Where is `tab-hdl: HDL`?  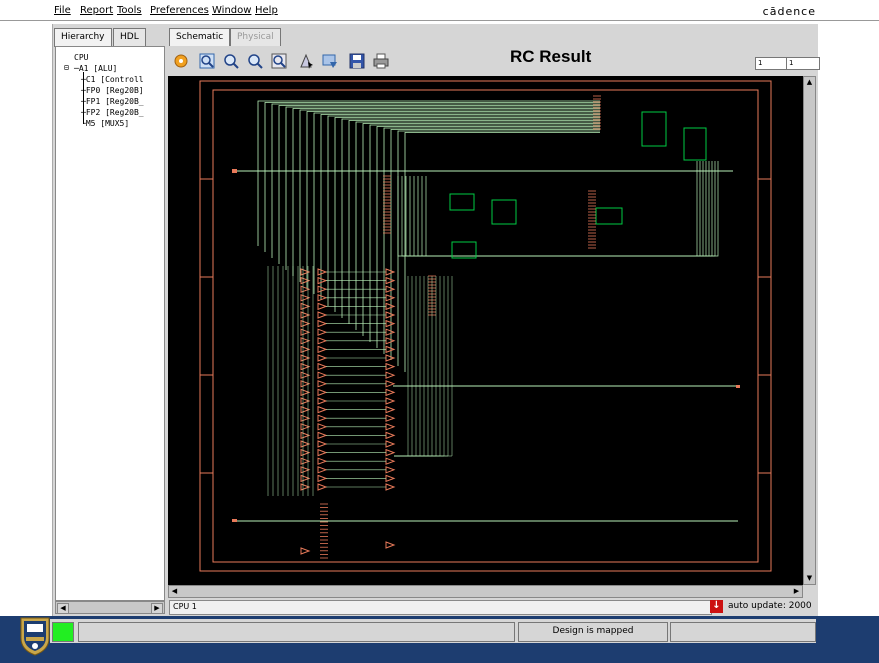 tab-hdl: HDL is located at coordinates (129, 37).